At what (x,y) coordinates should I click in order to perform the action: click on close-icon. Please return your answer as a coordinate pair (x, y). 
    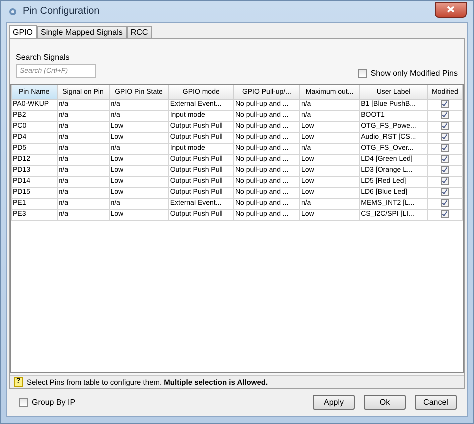
    Looking at the image, I should click on (451, 9).